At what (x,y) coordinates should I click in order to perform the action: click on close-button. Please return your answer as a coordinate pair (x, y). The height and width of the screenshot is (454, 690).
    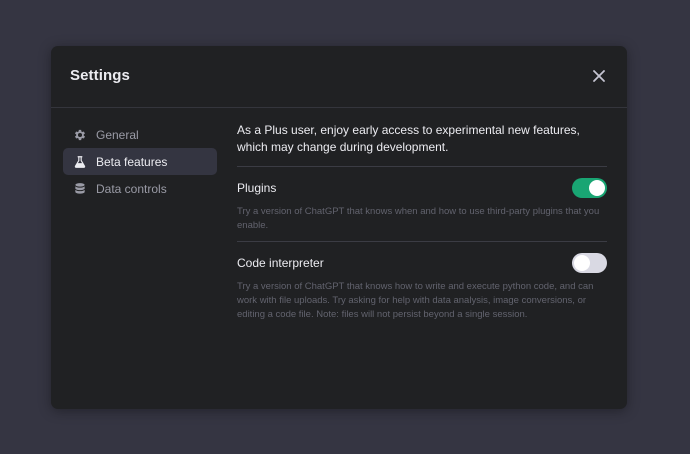
    Looking at the image, I should click on (599, 76).